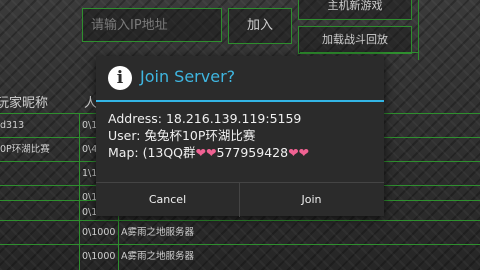 This screenshot has width=480, height=270. I want to click on user-line: User: 兔兔杯10P环湖比赛, so click(182, 135).